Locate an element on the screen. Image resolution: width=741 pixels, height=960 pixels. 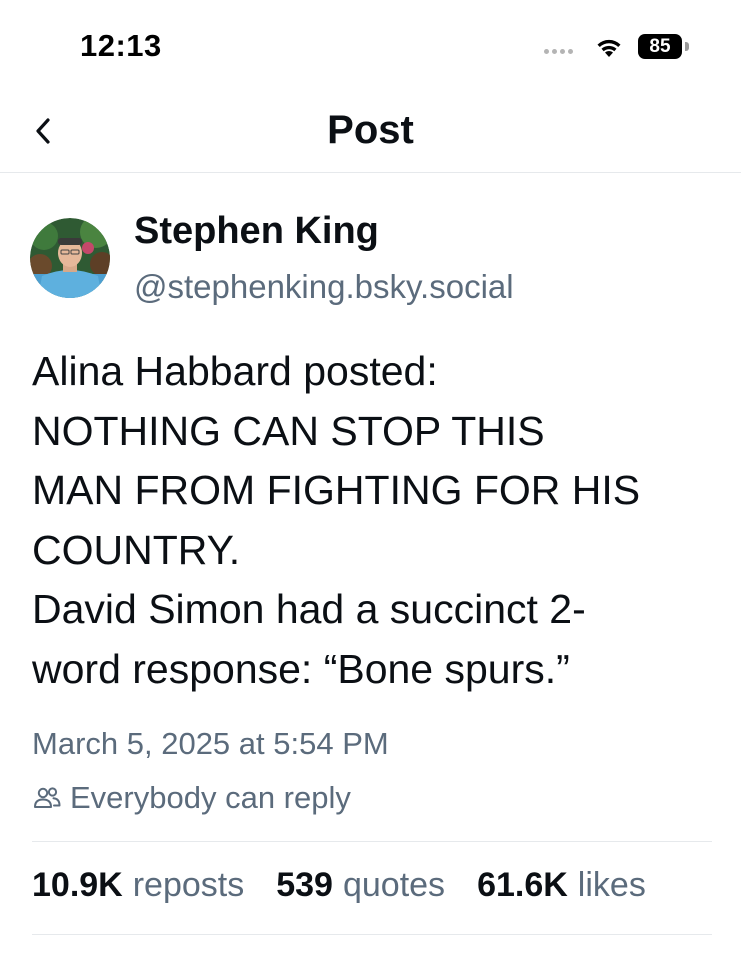
post-text-line: NOTHING CAN STOP THIS is located at coordinates (288, 430).